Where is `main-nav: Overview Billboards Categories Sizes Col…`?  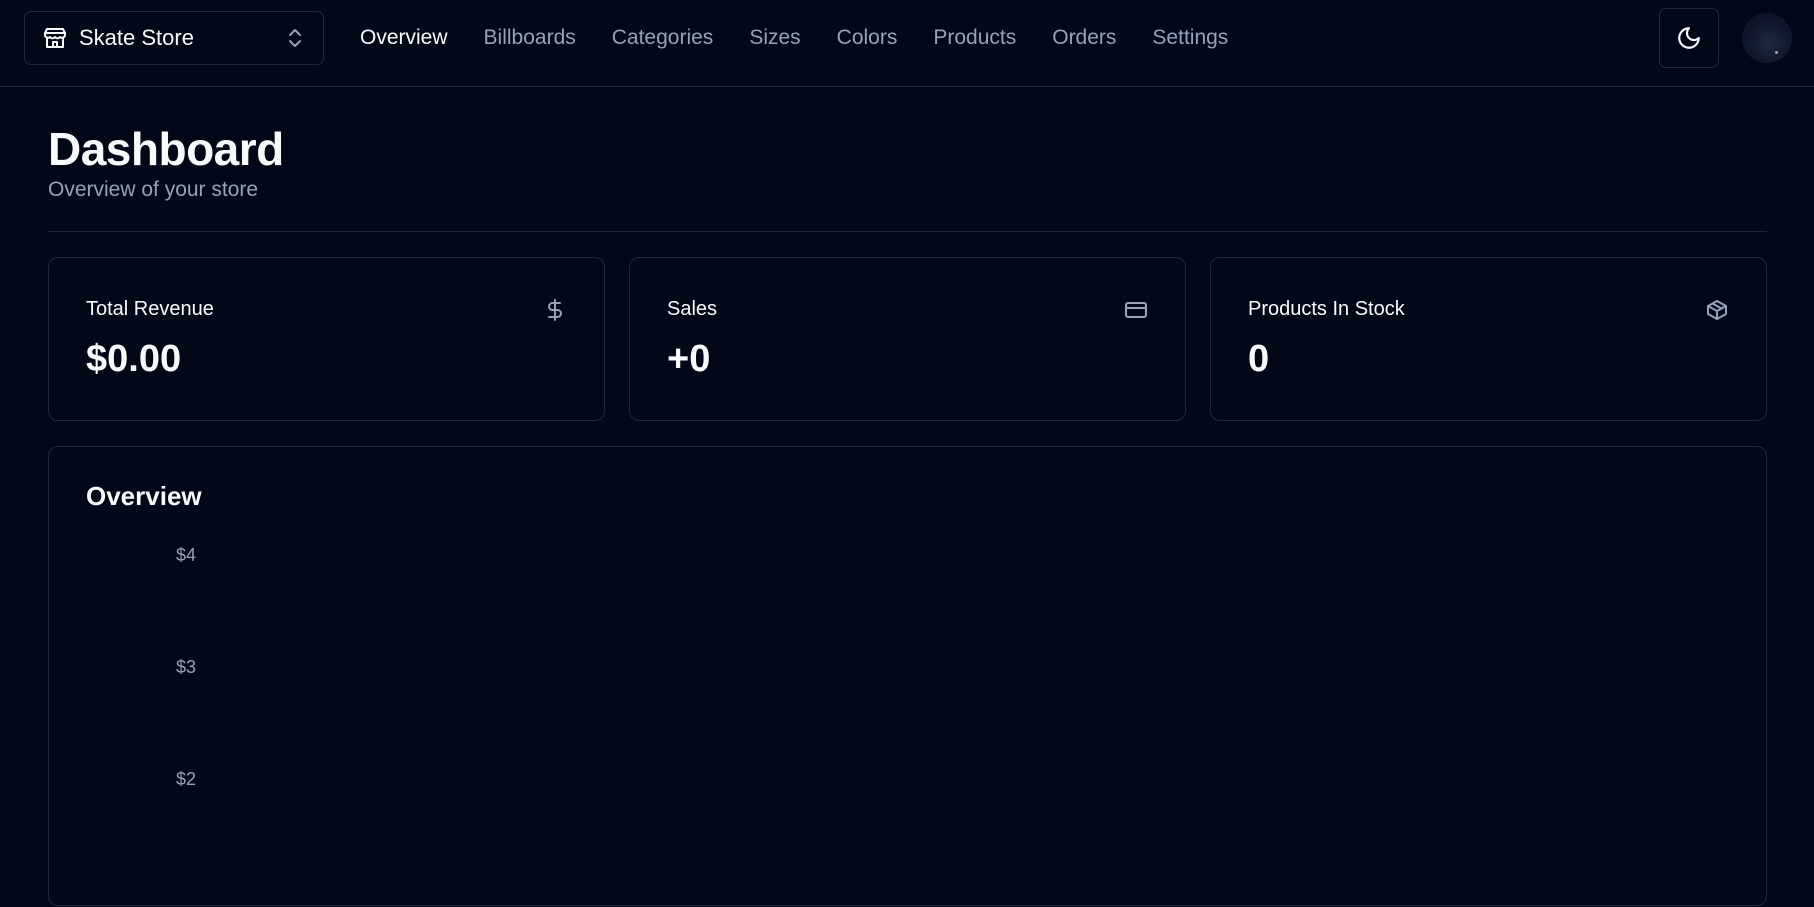 main-nav: Overview Billboards Categories Sizes Col… is located at coordinates (812, 38).